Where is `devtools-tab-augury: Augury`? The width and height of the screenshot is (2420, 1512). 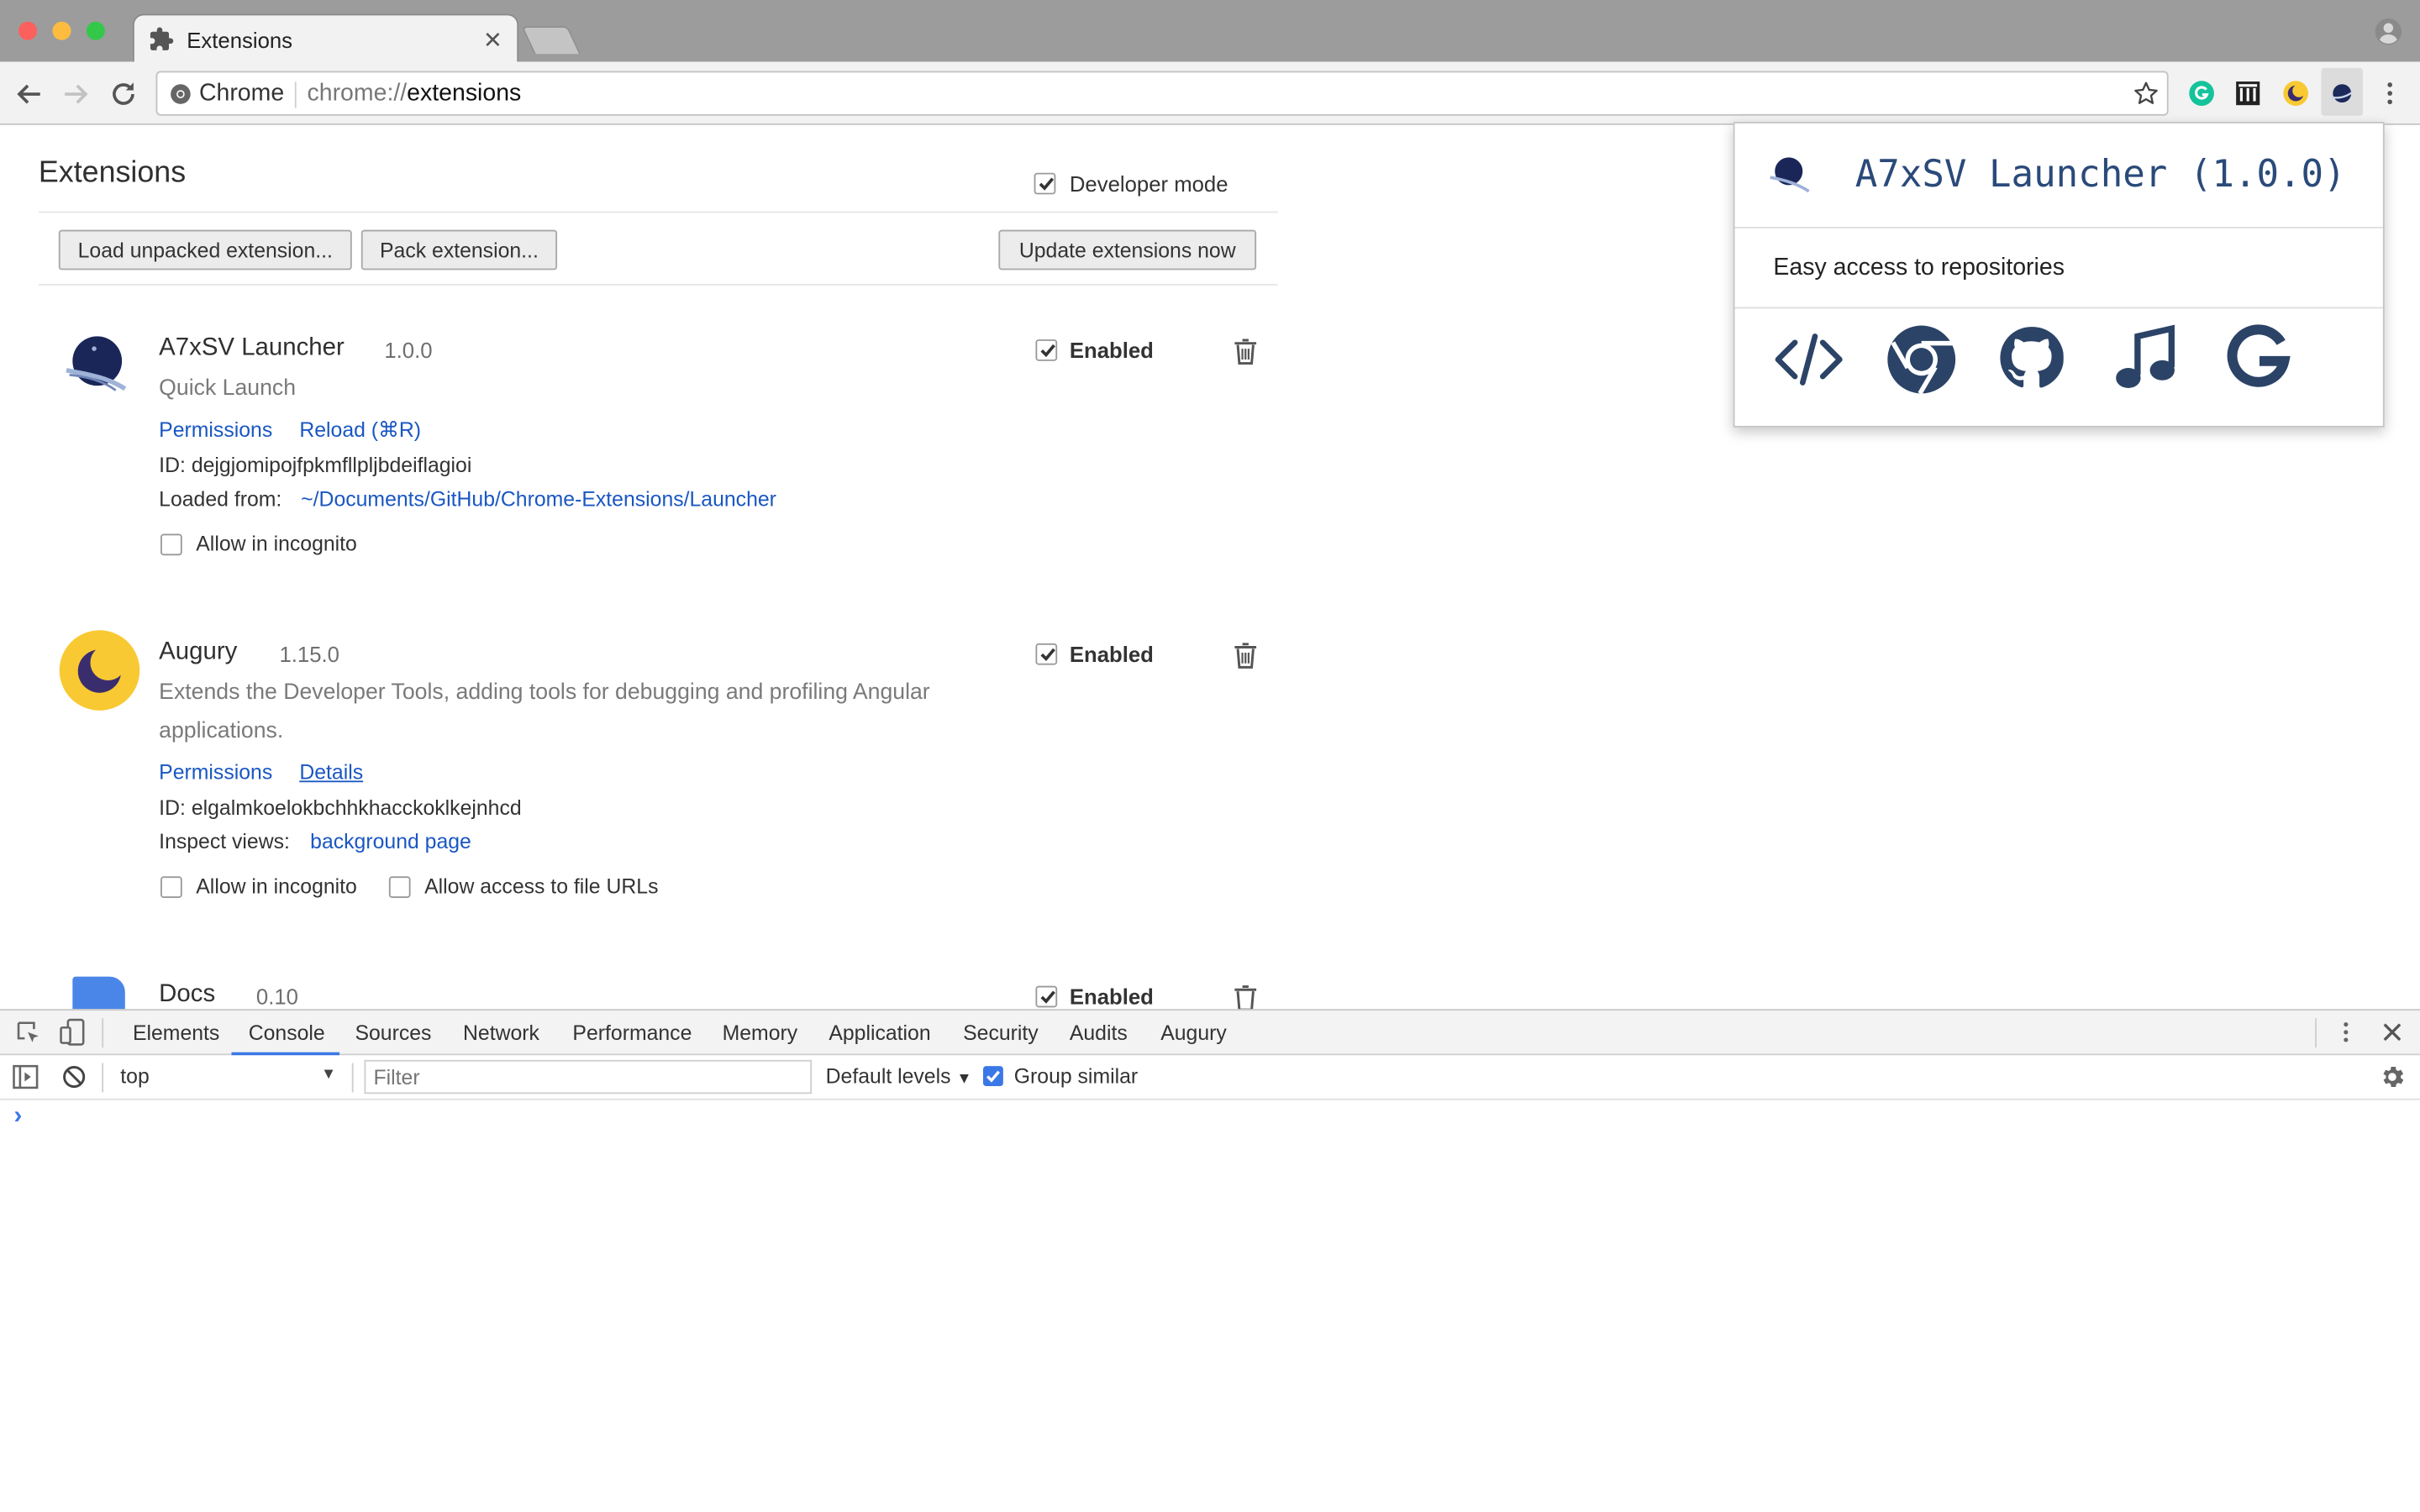 devtools-tab-augury: Augury is located at coordinates (1194, 1033).